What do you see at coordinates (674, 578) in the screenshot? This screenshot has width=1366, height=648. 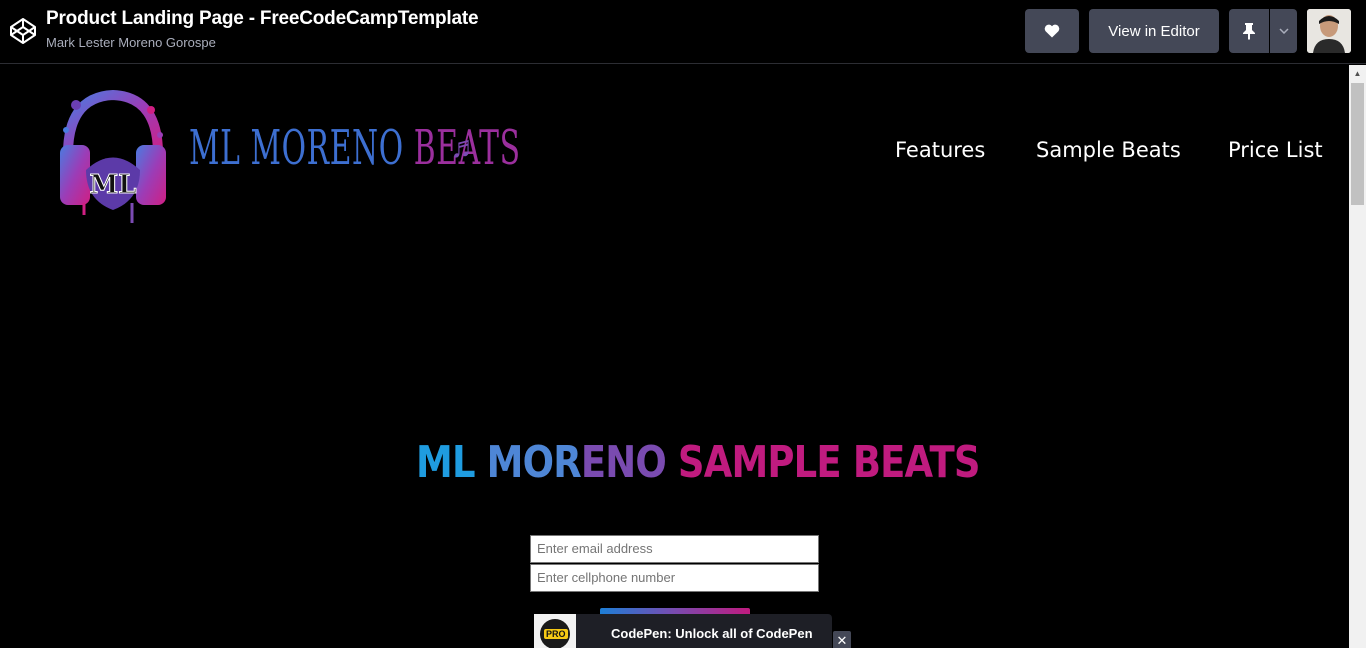 I see `cellphone-field: Enter cellphone number` at bounding box center [674, 578].